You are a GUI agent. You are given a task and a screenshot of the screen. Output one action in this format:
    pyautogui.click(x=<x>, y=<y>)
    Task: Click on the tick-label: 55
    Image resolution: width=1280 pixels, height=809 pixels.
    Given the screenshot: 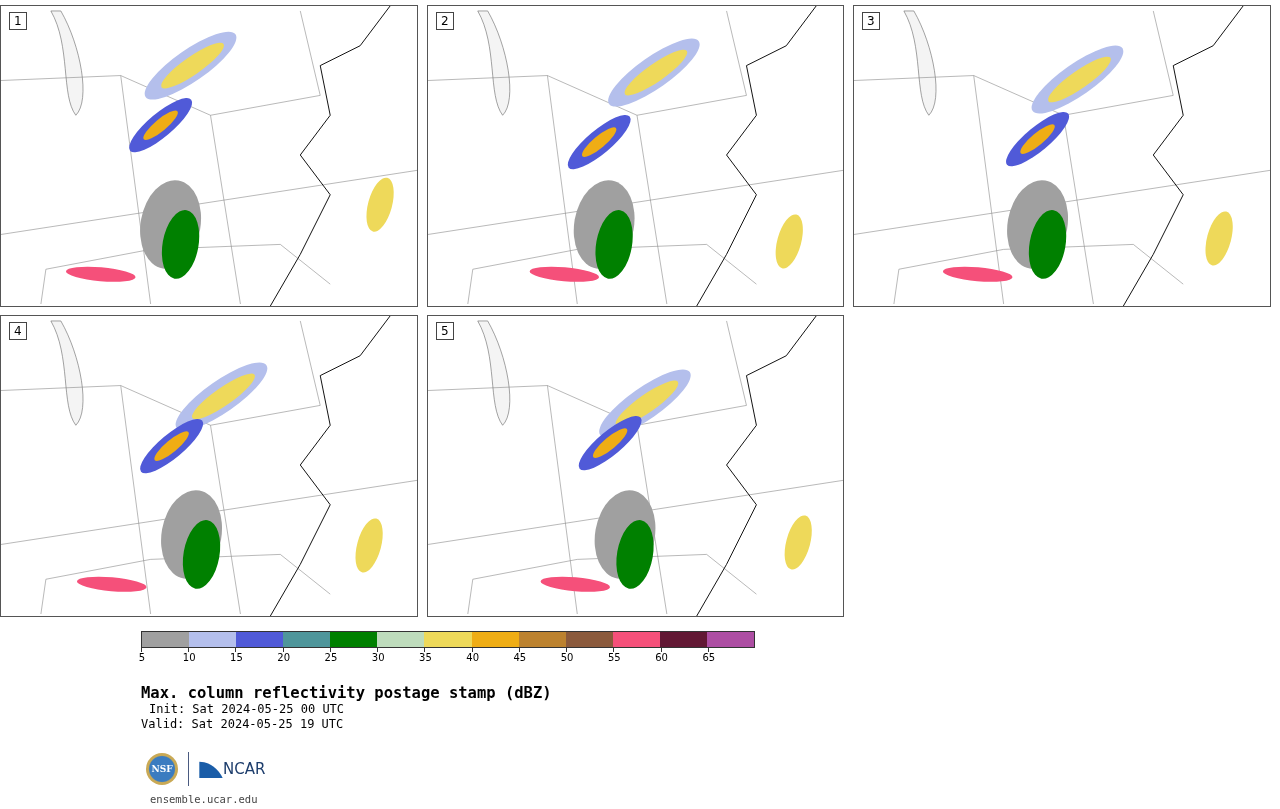 What is the action you would take?
    pyautogui.click(x=614, y=657)
    